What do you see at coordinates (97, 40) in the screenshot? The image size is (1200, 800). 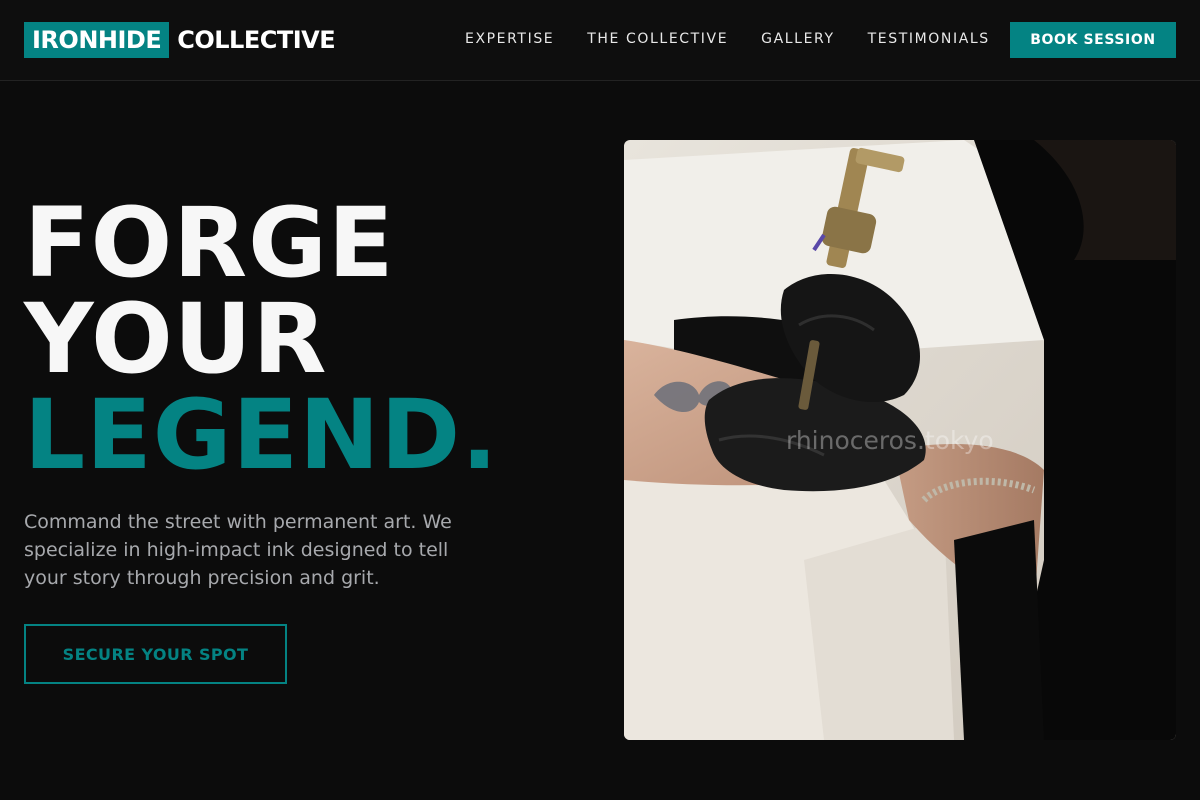 I see `brand-logo-highlight: IRONHIDE` at bounding box center [97, 40].